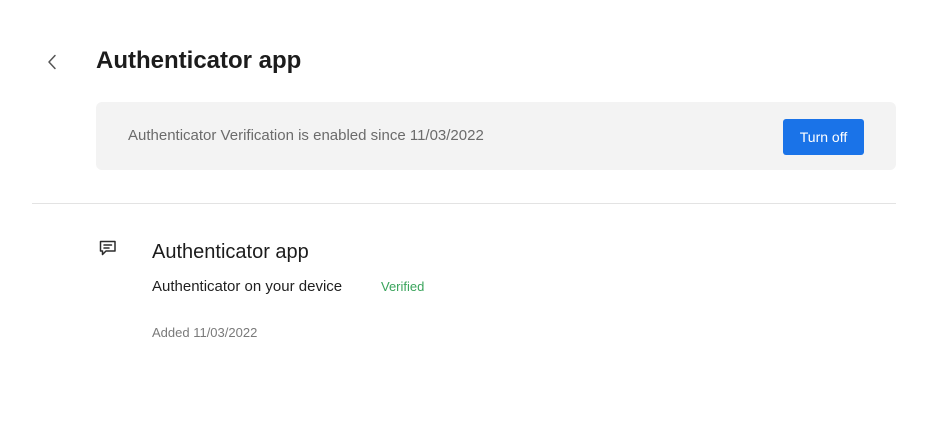 The height and width of the screenshot is (427, 939). Describe the element at coordinates (108, 248) in the screenshot. I see `message-icon` at that location.